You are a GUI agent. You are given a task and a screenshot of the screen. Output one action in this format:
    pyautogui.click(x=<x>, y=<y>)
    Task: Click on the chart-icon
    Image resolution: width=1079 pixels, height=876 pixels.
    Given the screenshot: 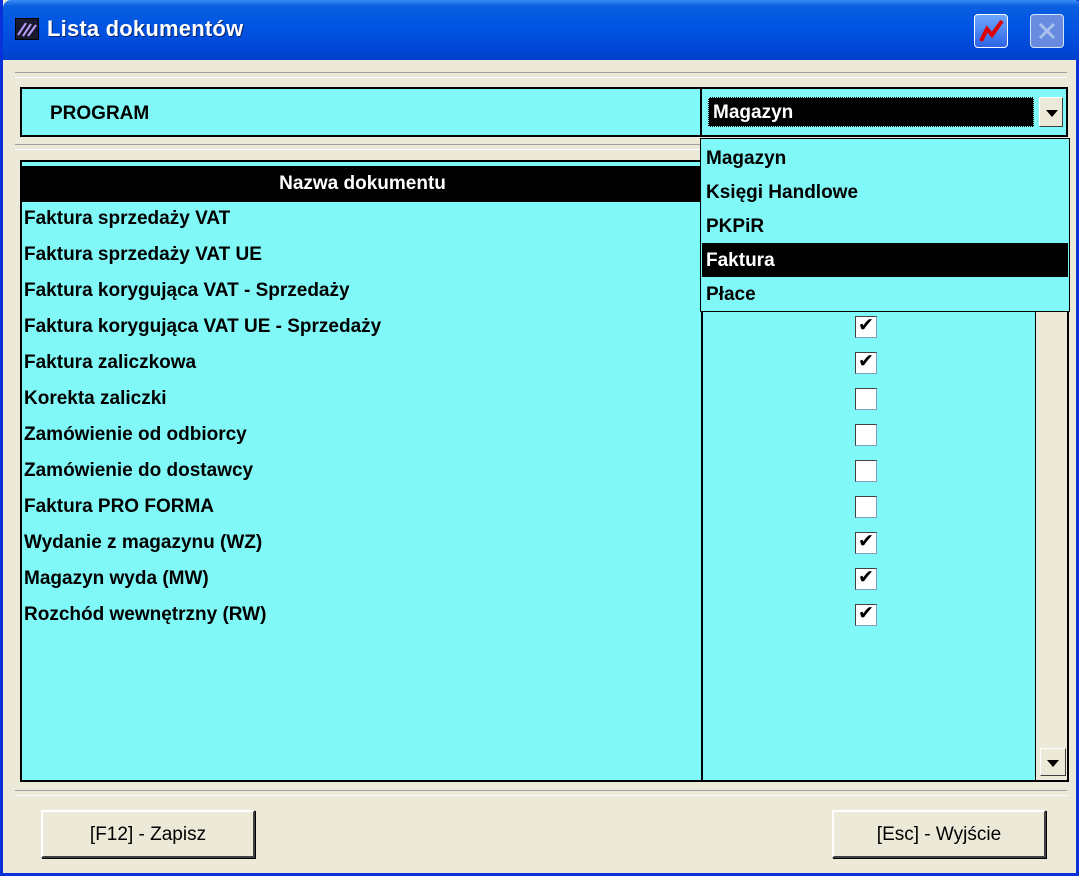 What is the action you would take?
    pyautogui.click(x=991, y=30)
    